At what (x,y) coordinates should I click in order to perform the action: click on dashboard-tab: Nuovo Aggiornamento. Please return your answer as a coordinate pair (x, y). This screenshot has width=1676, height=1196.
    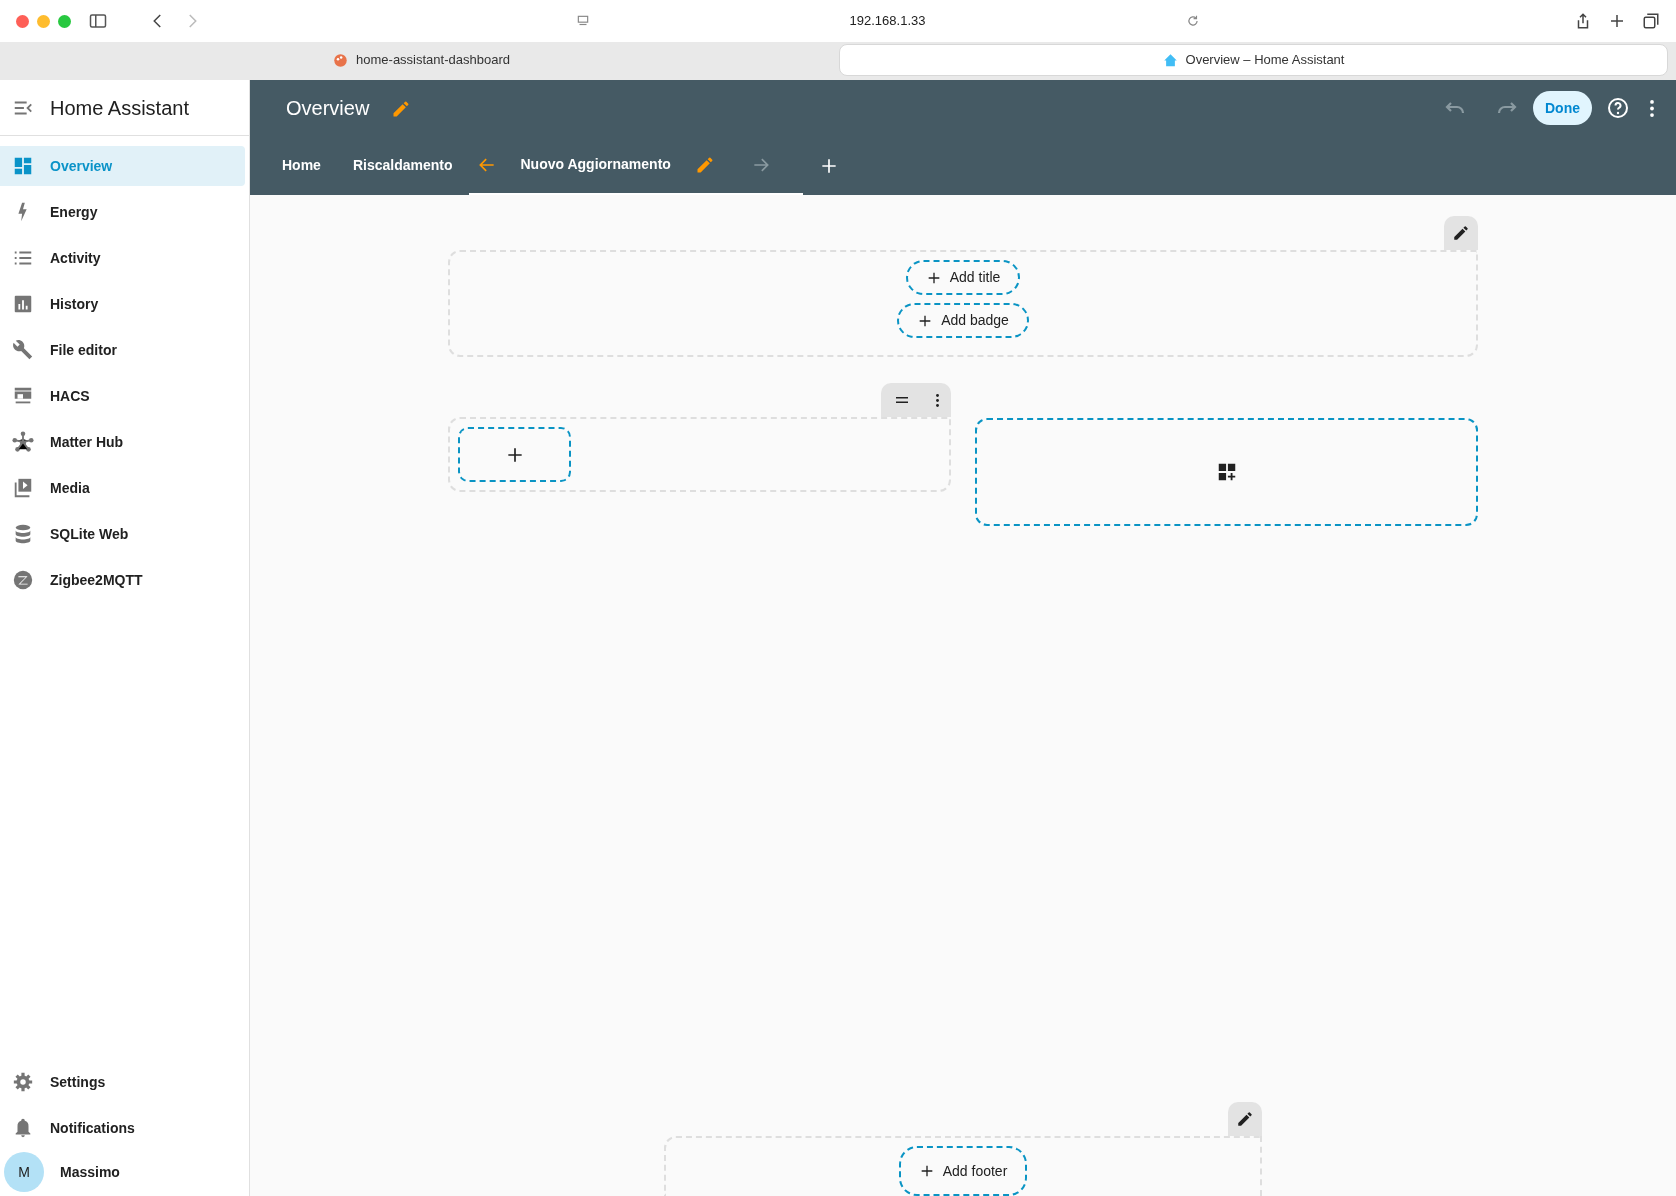
    Looking at the image, I should click on (635, 165).